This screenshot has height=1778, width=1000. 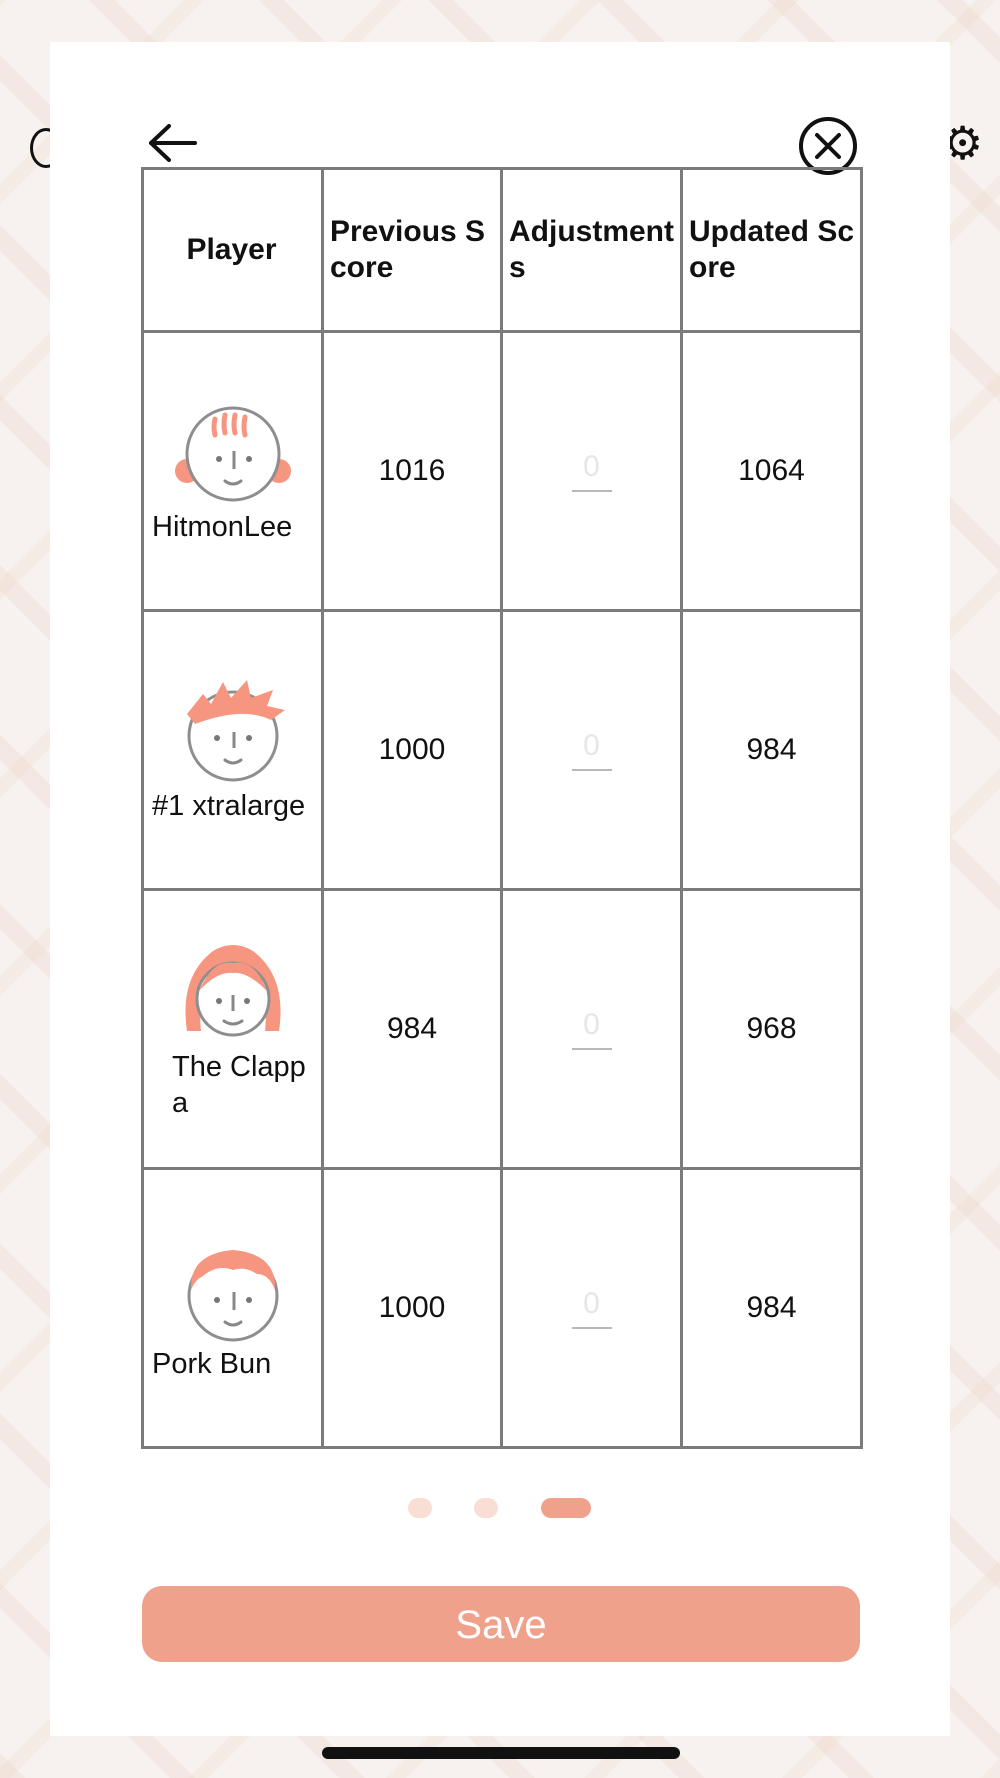 I want to click on avatar-hair-lines-icon, so click(x=232, y=454).